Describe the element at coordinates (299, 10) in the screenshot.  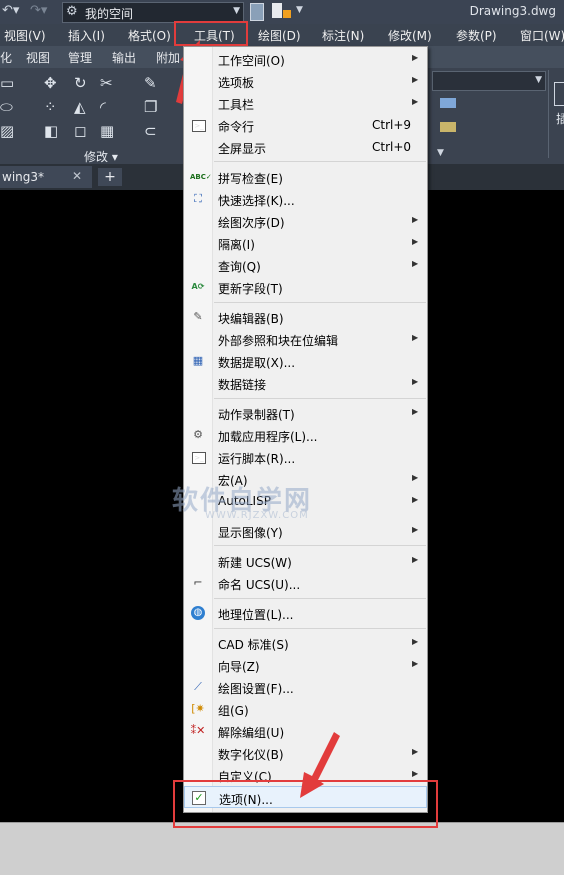
I see `customize-dropdown-icon: ▼` at that location.